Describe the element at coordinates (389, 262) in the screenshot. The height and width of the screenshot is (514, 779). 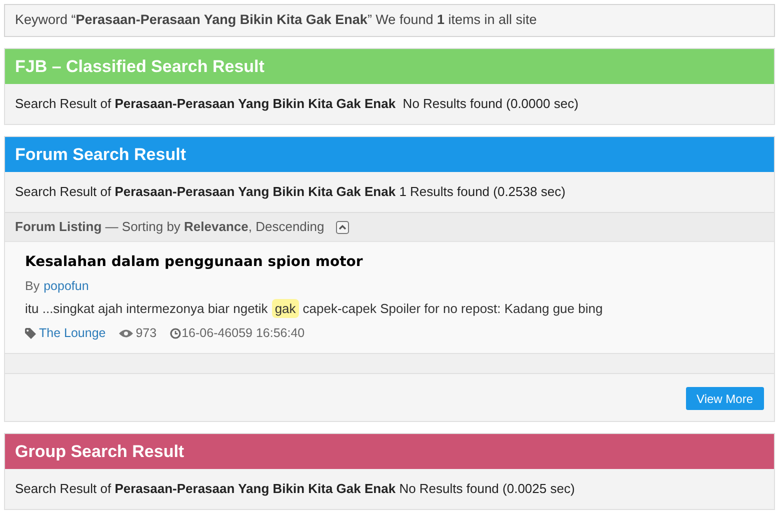
I see `post-title: Kesalahan dalam penggunaan spion motor` at that location.